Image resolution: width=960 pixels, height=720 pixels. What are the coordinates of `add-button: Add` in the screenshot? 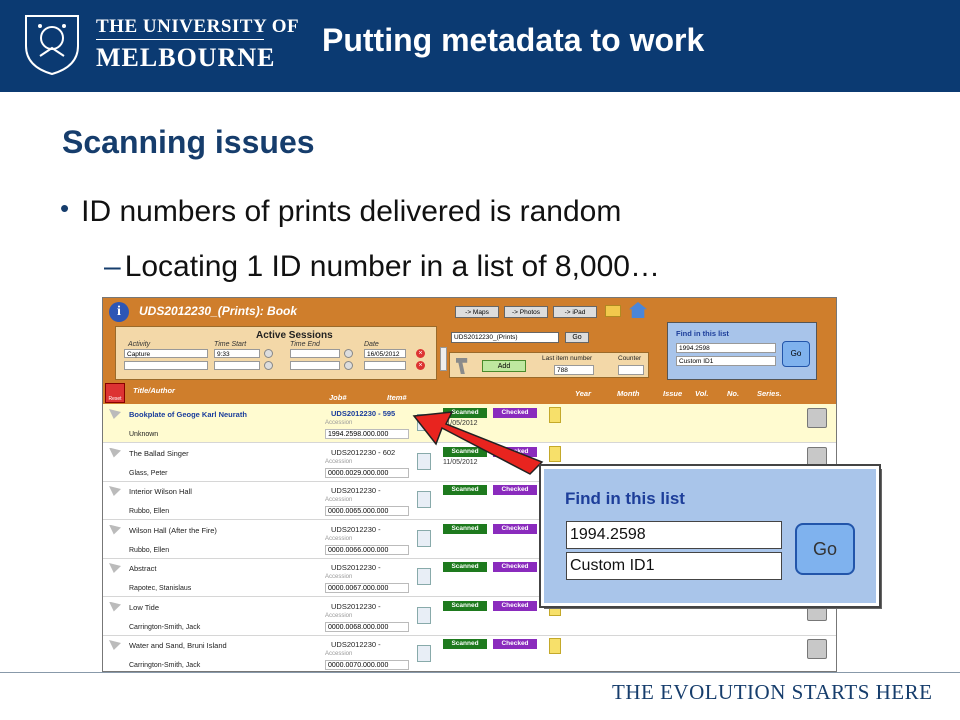 It's located at (504, 366).